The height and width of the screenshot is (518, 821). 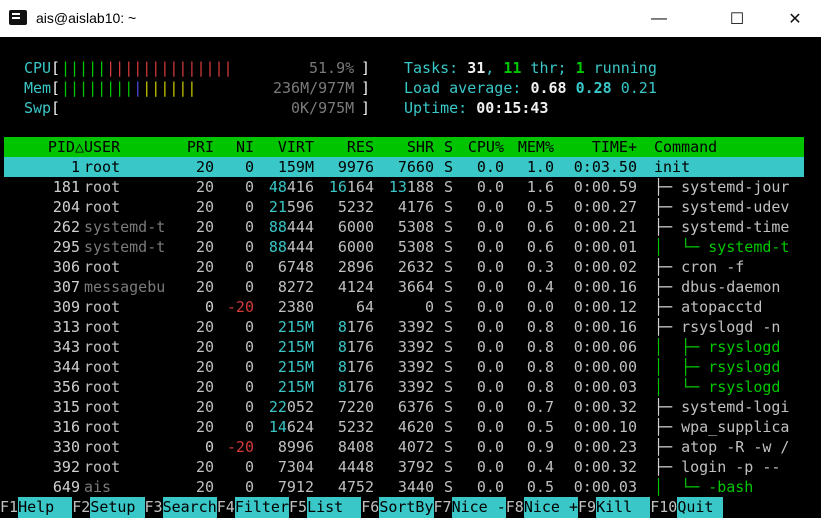 I want to click on fkey-f2: F2, so click(x=81, y=507).